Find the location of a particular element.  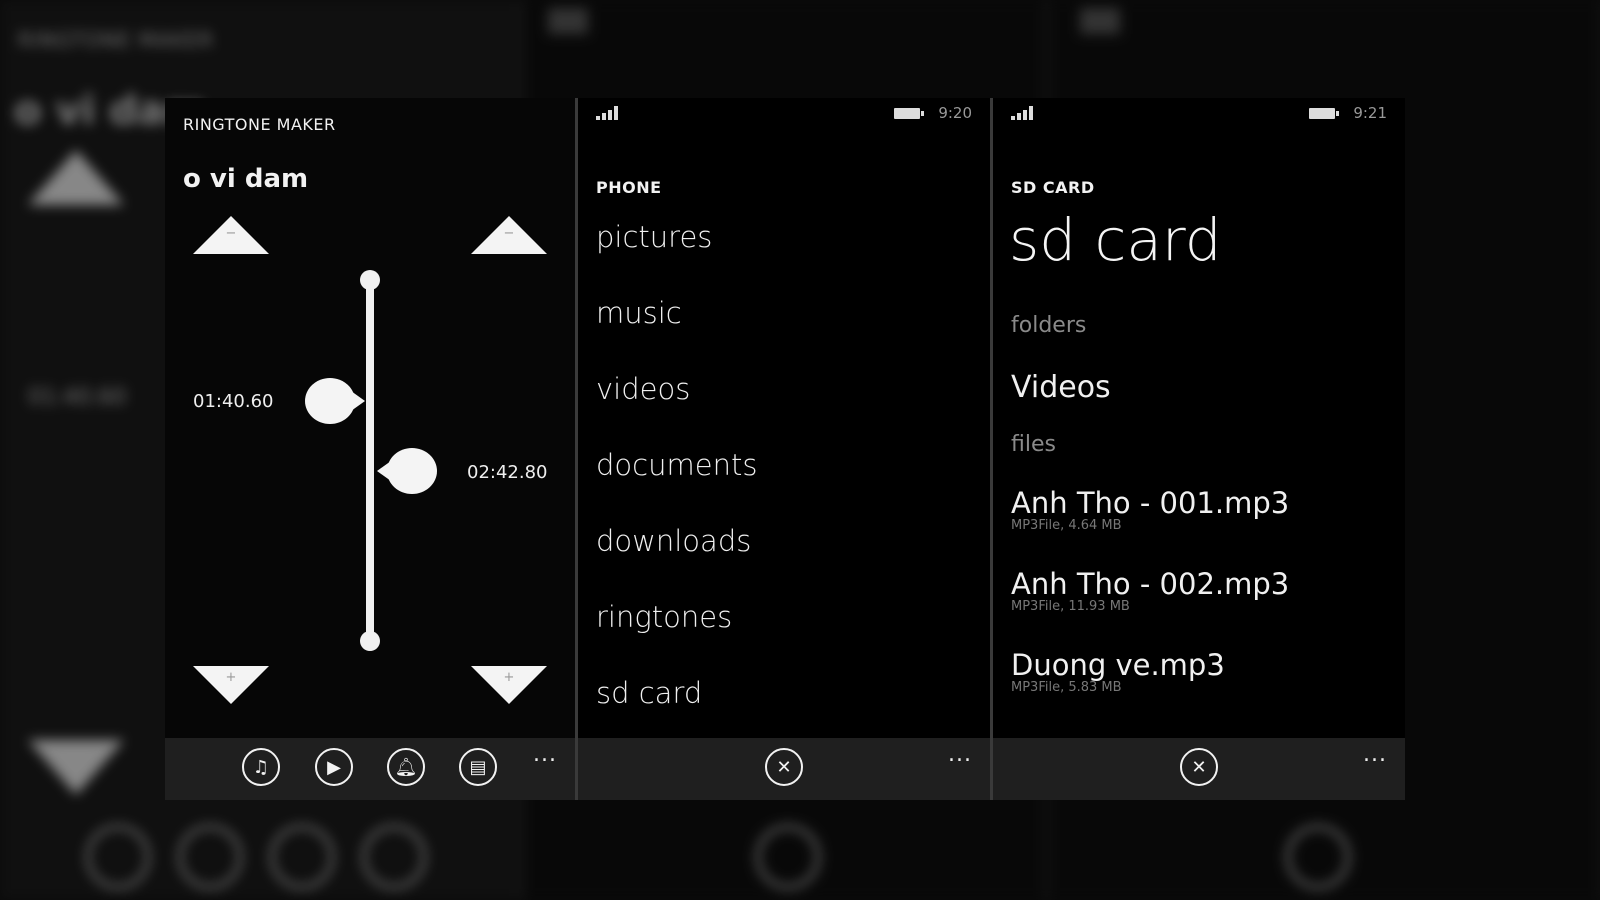

status-time: 9:20 is located at coordinates (955, 113).